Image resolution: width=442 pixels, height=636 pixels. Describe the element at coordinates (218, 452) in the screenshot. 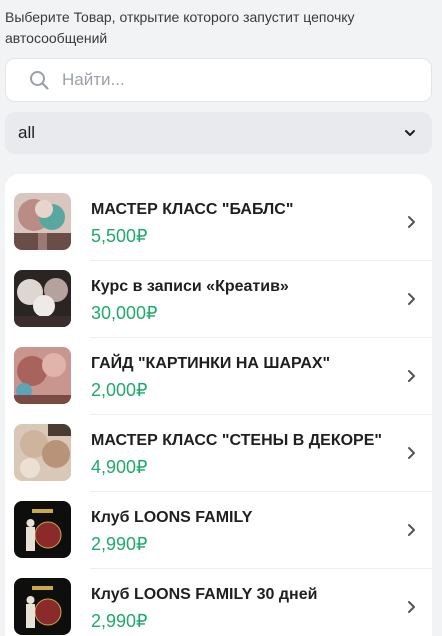

I see `product-item: МАСТЕР КЛАСС "СТЕНЫ В ДЕКОРЕ" 4,900₽` at that location.